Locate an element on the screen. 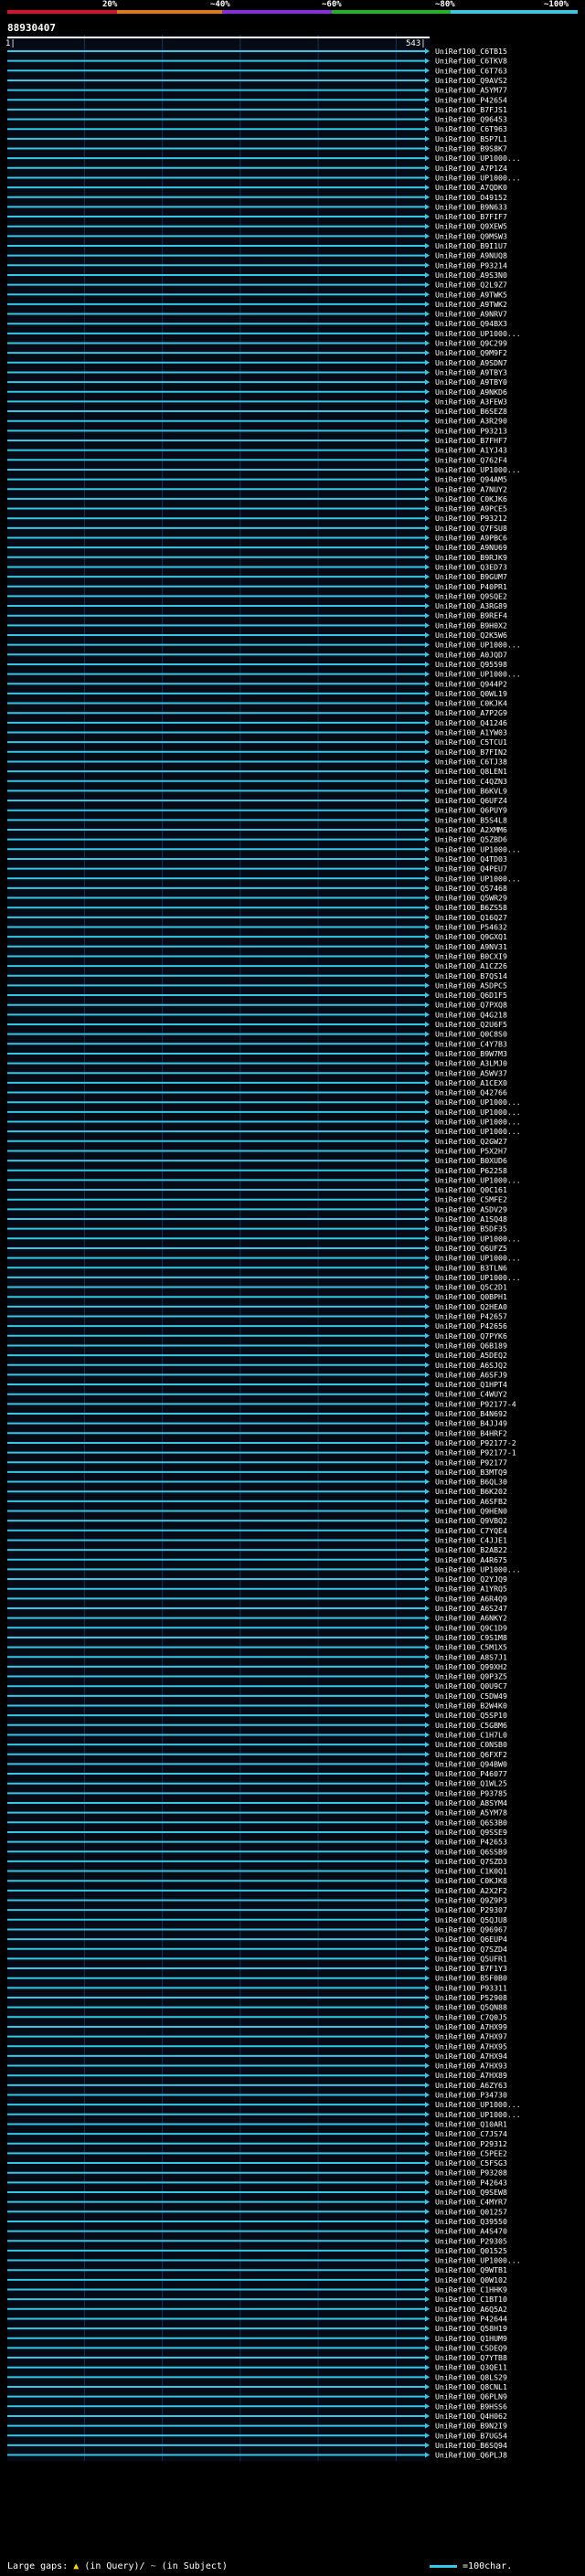 Image resolution: width=585 pixels, height=2576 pixels. hit-label: UniRef100_C1HHK9 is located at coordinates (471, 2290).